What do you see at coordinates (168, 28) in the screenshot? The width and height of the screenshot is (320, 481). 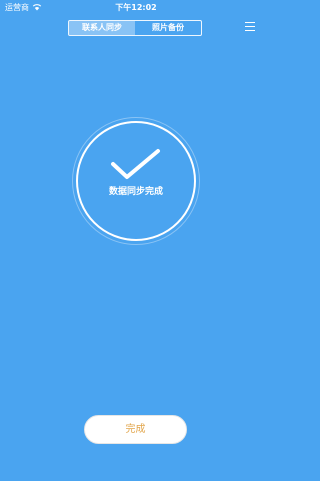 I see `tab-photo-backup: 照片备份` at bounding box center [168, 28].